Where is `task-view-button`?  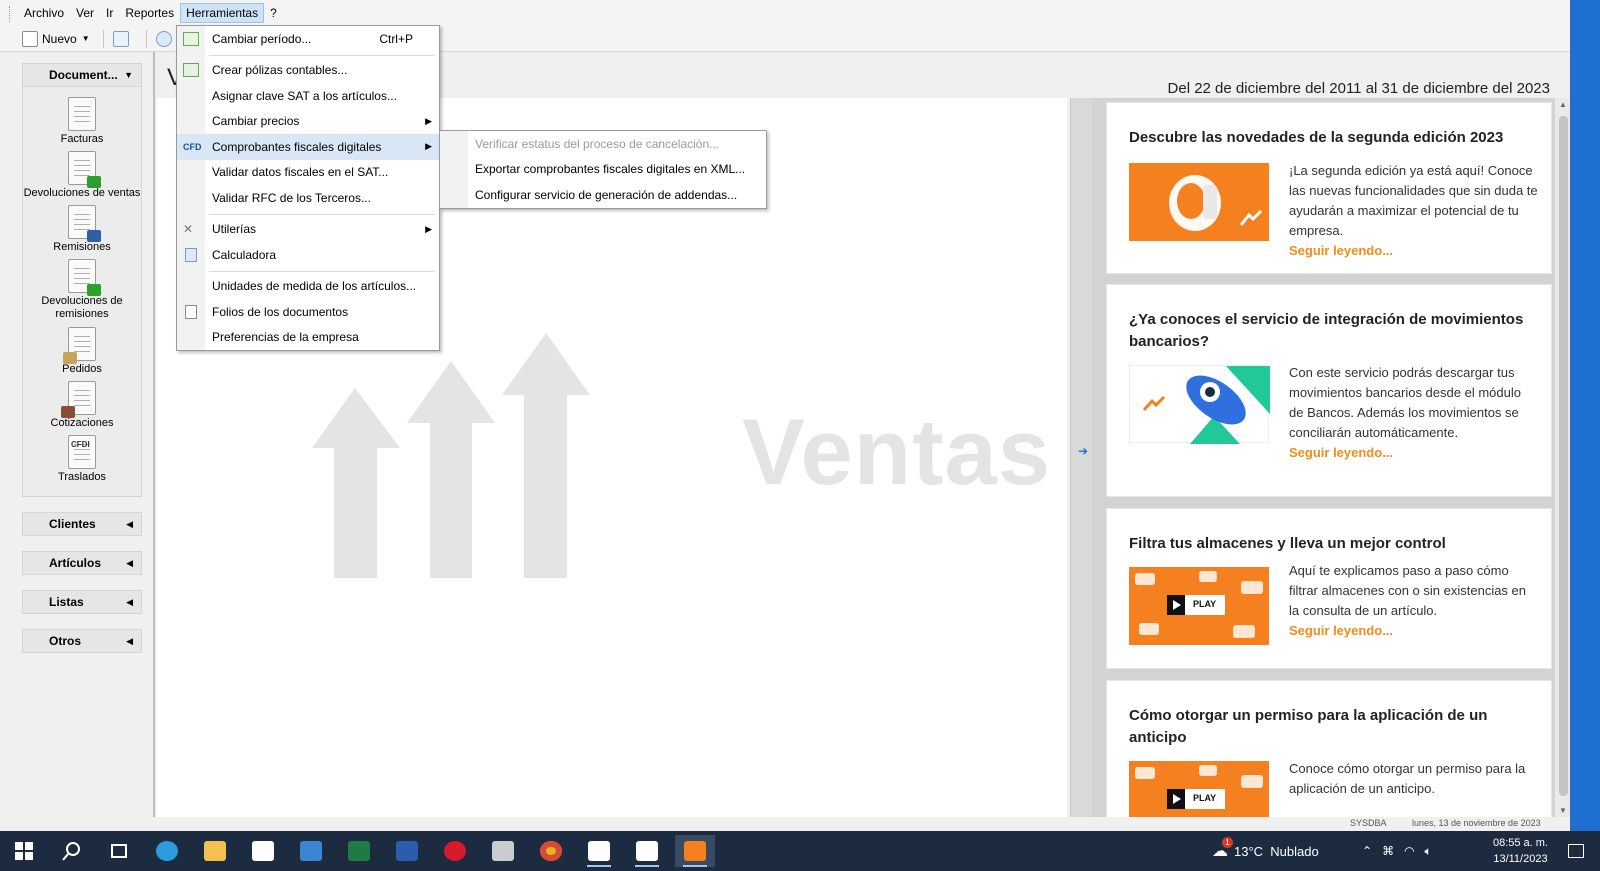 task-view-button is located at coordinates (119, 851).